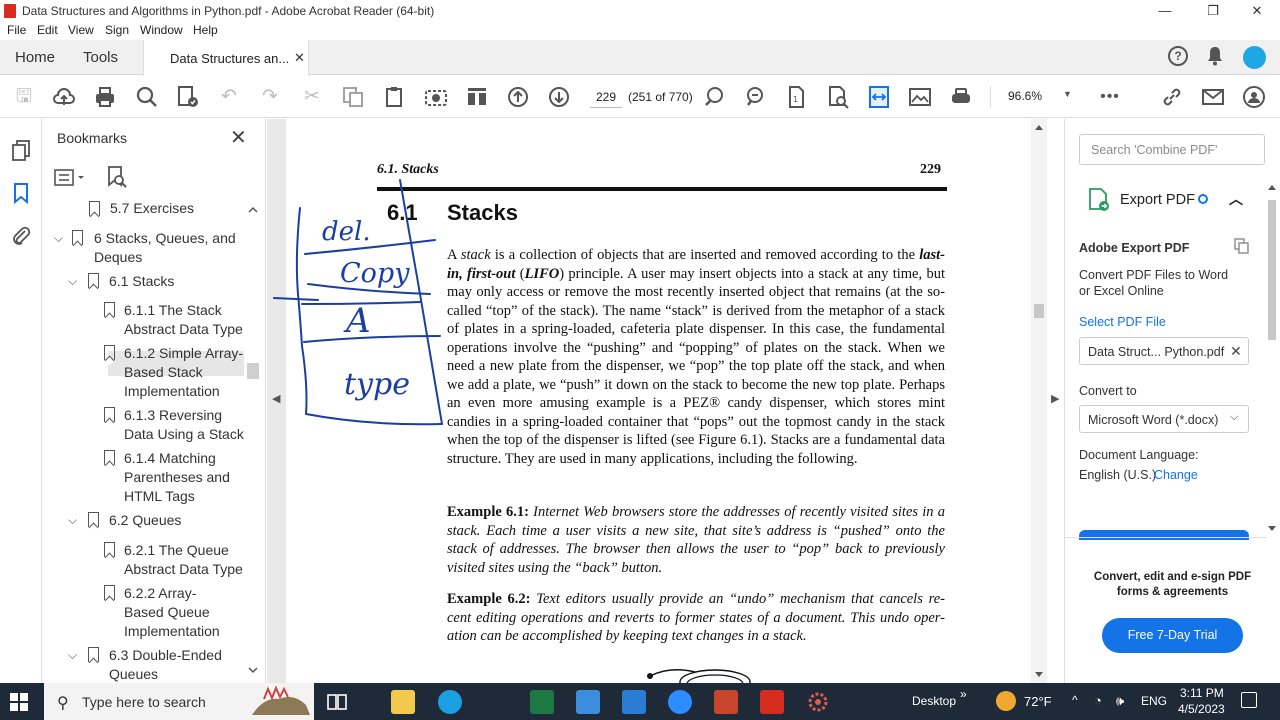  I want to click on previous-page-icon, so click(518, 97).